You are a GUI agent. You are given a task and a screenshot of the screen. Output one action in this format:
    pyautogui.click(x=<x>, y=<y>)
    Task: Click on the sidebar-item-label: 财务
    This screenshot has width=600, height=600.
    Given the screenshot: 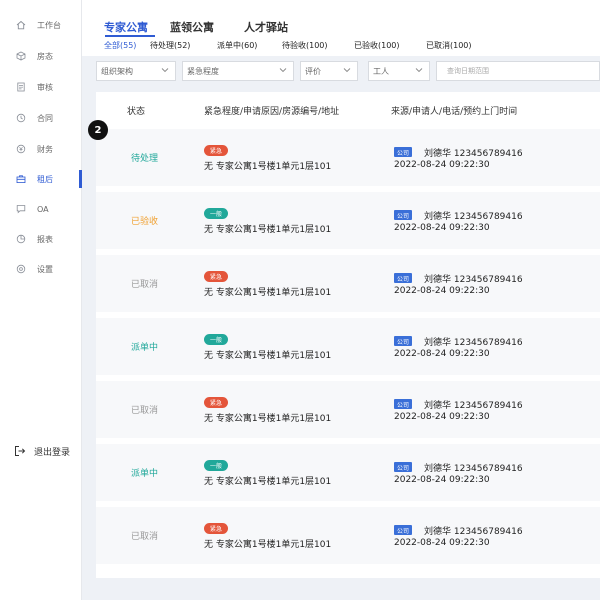 What is the action you would take?
    pyautogui.click(x=45, y=149)
    